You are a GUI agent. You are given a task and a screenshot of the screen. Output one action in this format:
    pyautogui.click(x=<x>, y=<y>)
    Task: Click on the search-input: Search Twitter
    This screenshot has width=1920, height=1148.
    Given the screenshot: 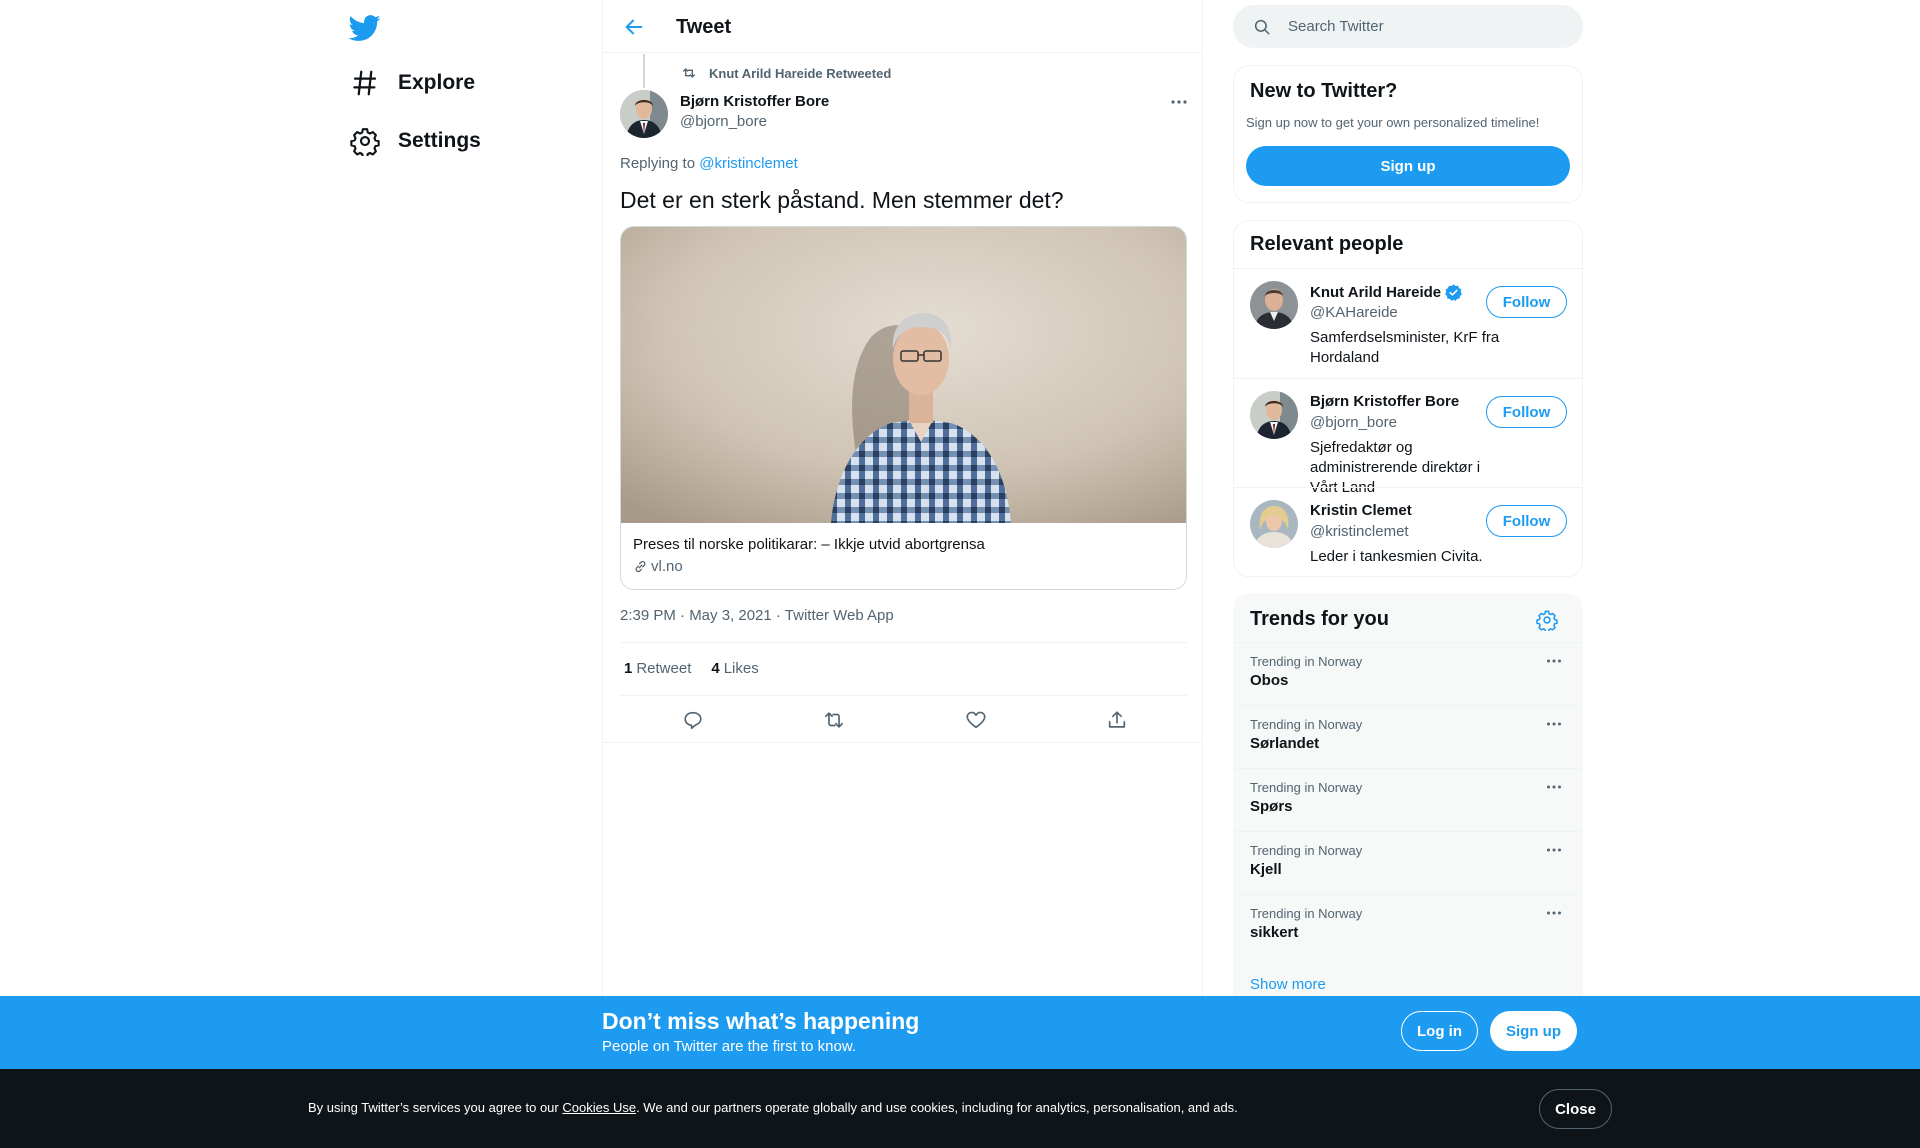 What is the action you would take?
    pyautogui.click(x=1408, y=26)
    